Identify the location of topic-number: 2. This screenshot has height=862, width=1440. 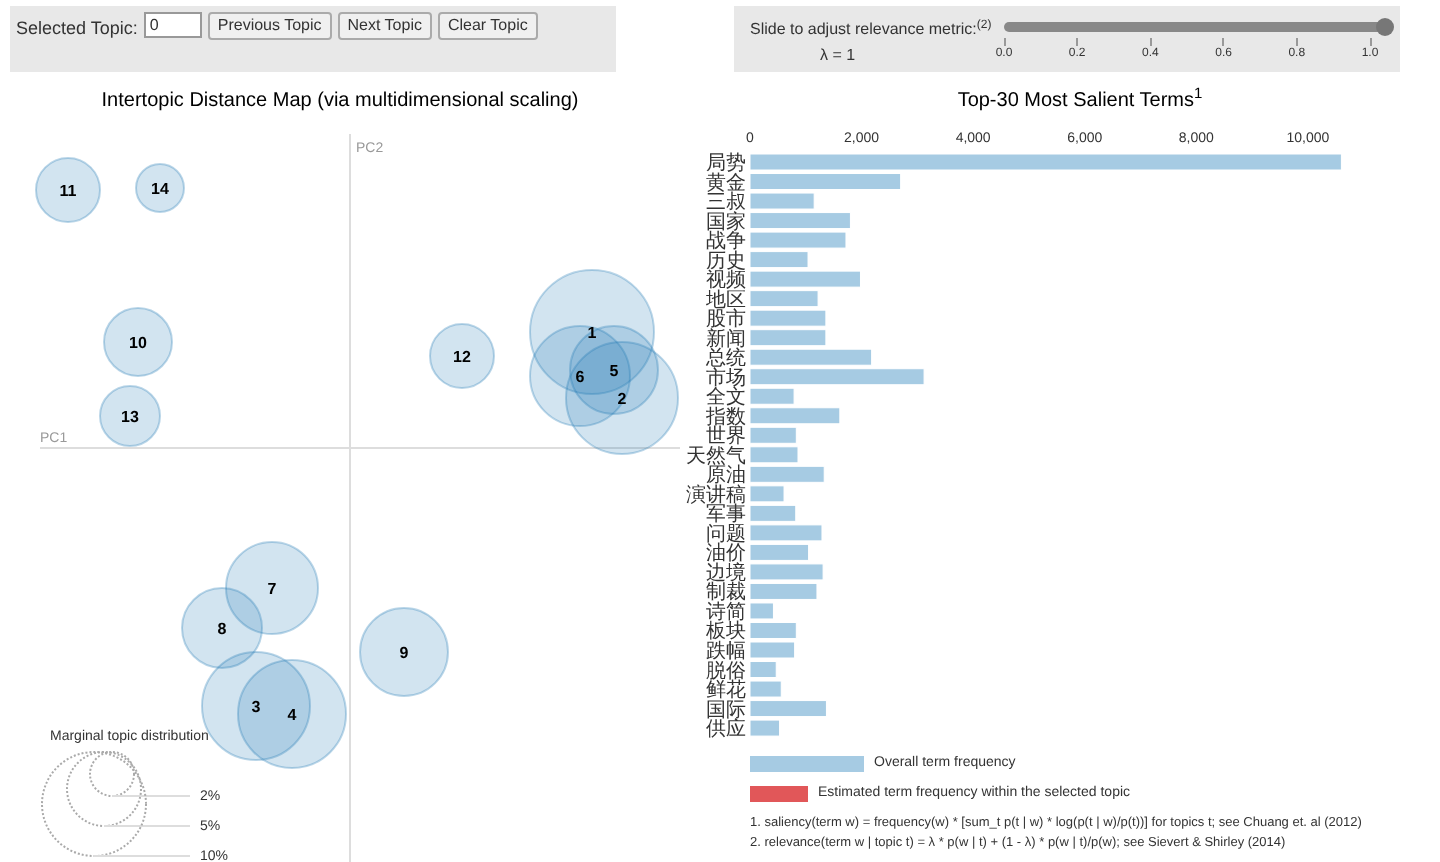
(622, 398).